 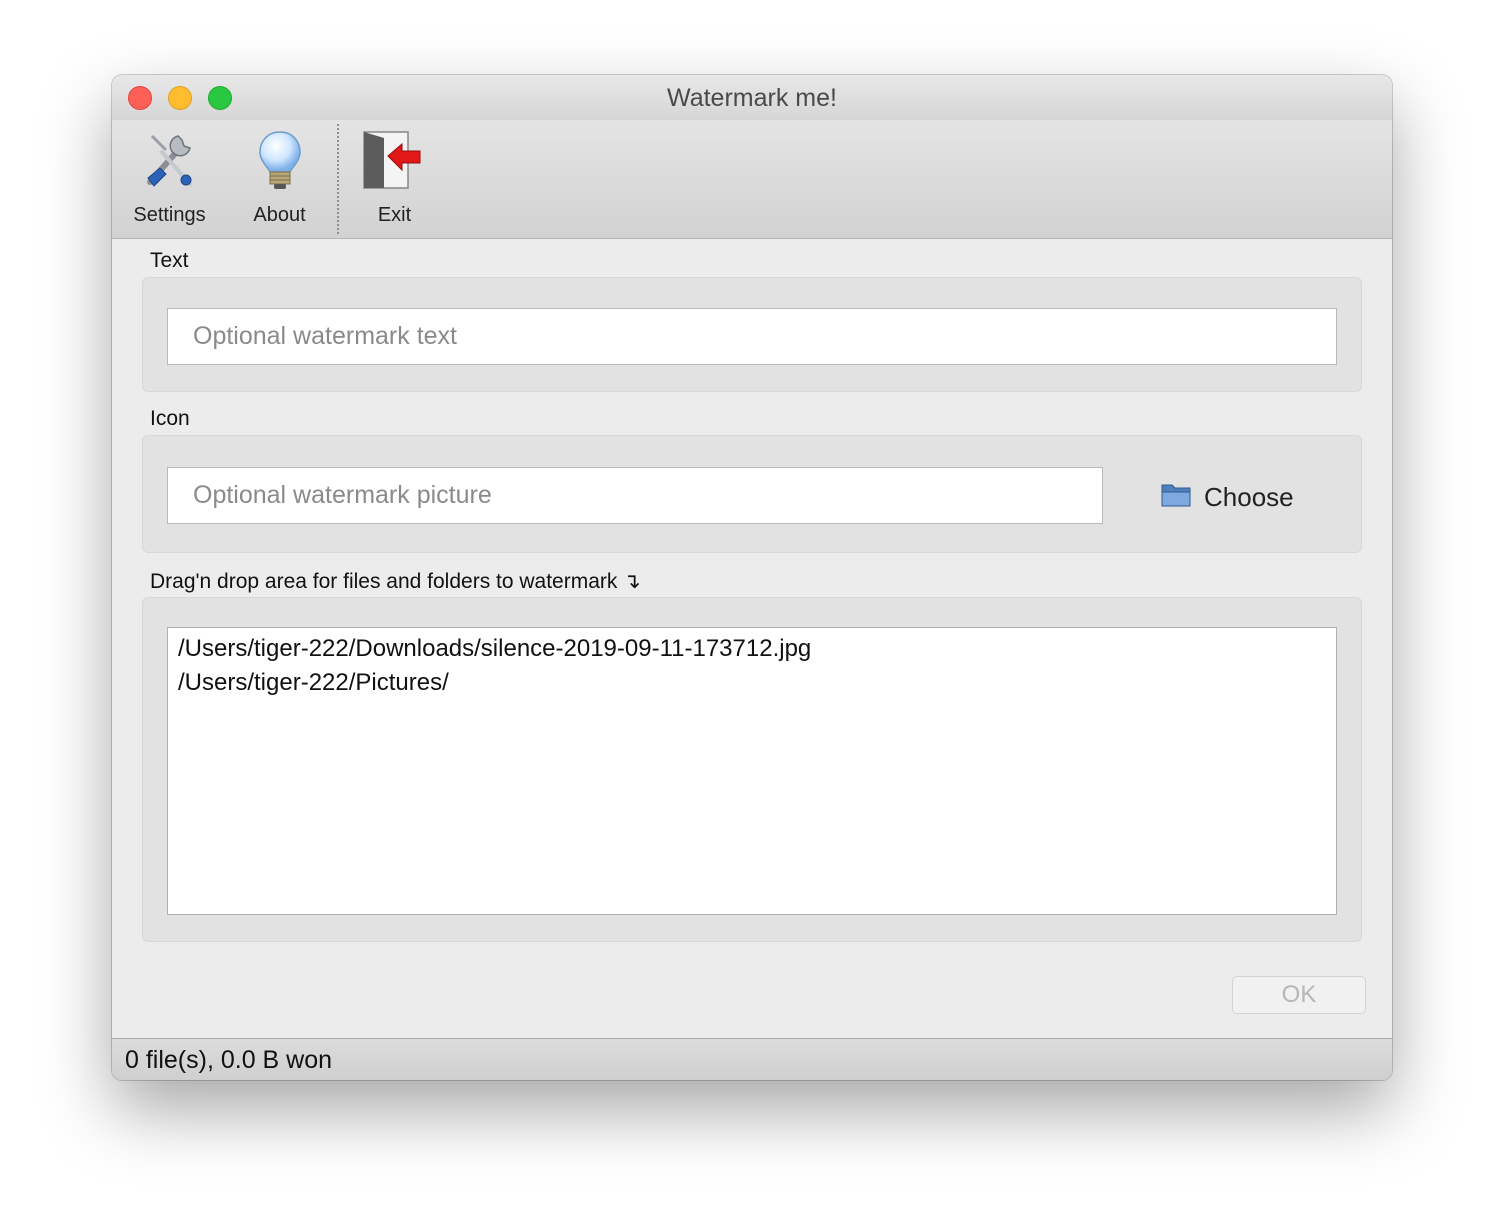 What do you see at coordinates (394, 215) in the screenshot?
I see `exit-label: Exit` at bounding box center [394, 215].